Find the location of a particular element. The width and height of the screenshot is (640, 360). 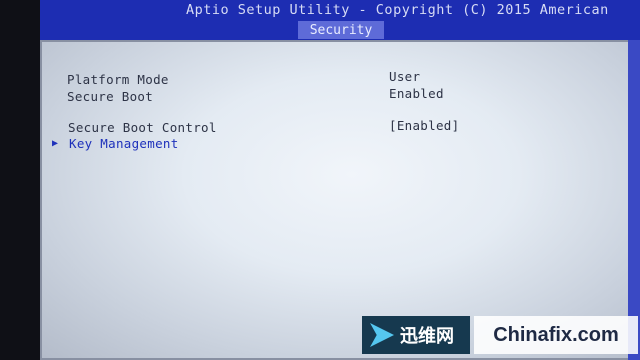

brand-badge: 迅维网 is located at coordinates (416, 335).